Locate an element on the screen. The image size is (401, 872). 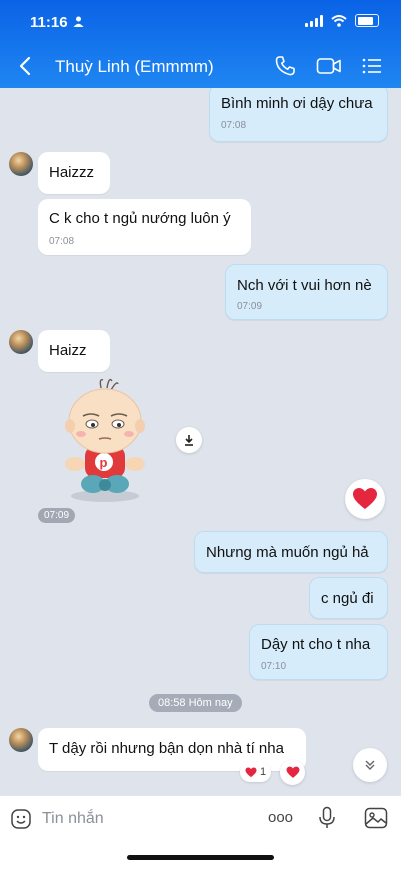
battery-icon is located at coordinates (367, 20).